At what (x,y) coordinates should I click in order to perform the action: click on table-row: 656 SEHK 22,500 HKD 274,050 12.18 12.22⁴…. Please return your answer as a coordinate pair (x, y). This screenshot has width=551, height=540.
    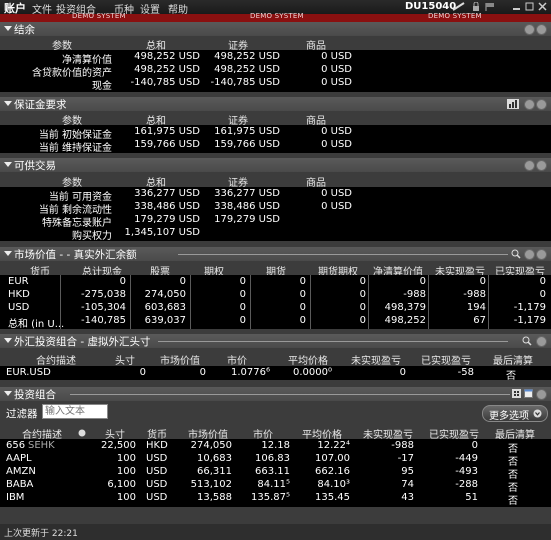
    Looking at the image, I should click on (275, 447).